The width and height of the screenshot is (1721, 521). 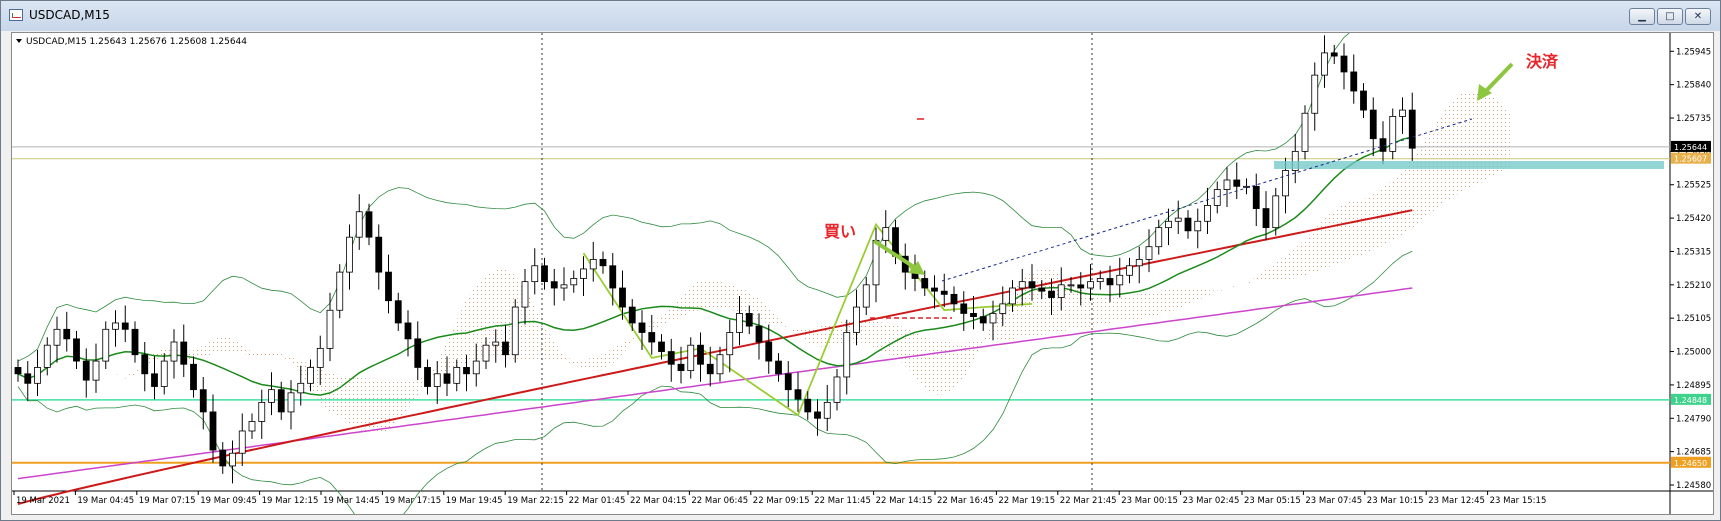 I want to click on minimize-button: ▁, so click(x=1642, y=16).